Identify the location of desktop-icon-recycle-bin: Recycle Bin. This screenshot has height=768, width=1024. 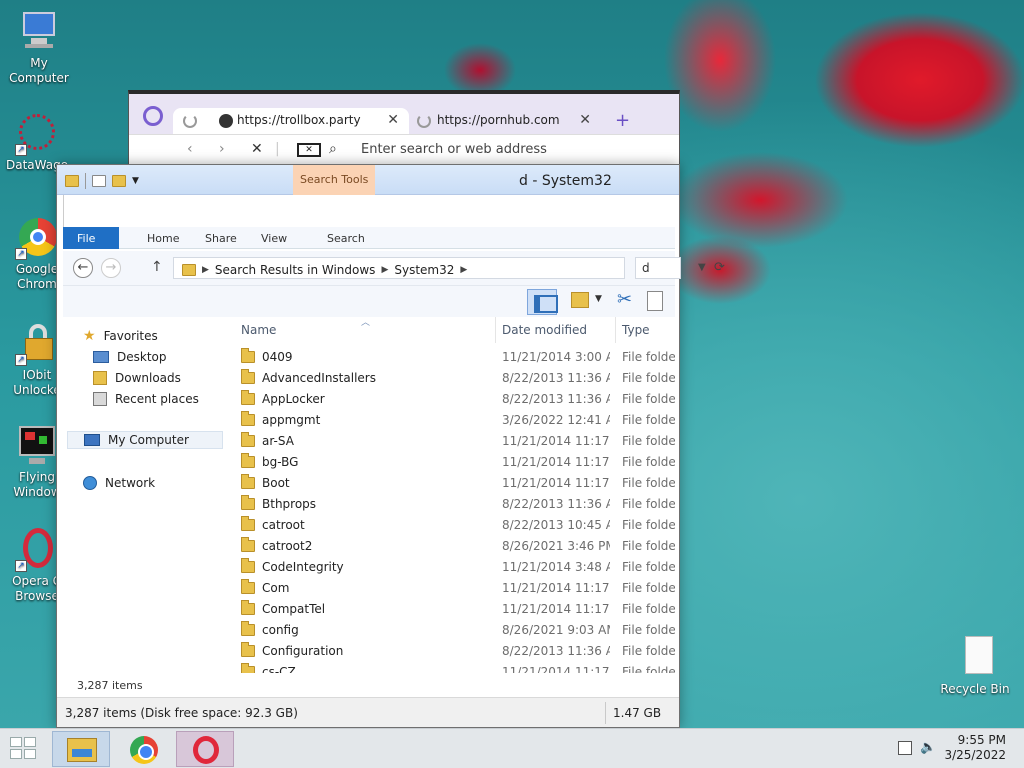
(975, 666).